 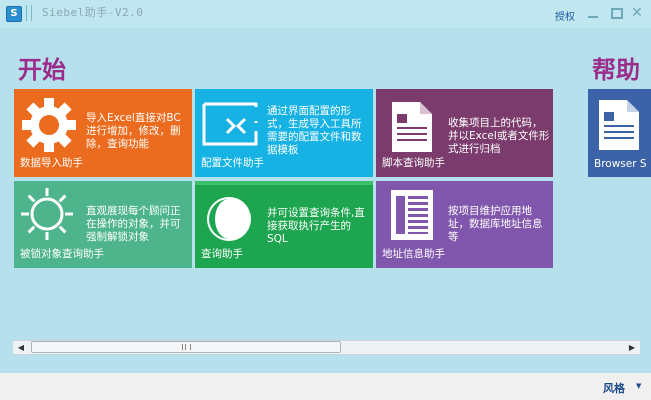 I want to click on tile-description: 按项目维护应用地址，数据库地址信息等, so click(x=495, y=224).